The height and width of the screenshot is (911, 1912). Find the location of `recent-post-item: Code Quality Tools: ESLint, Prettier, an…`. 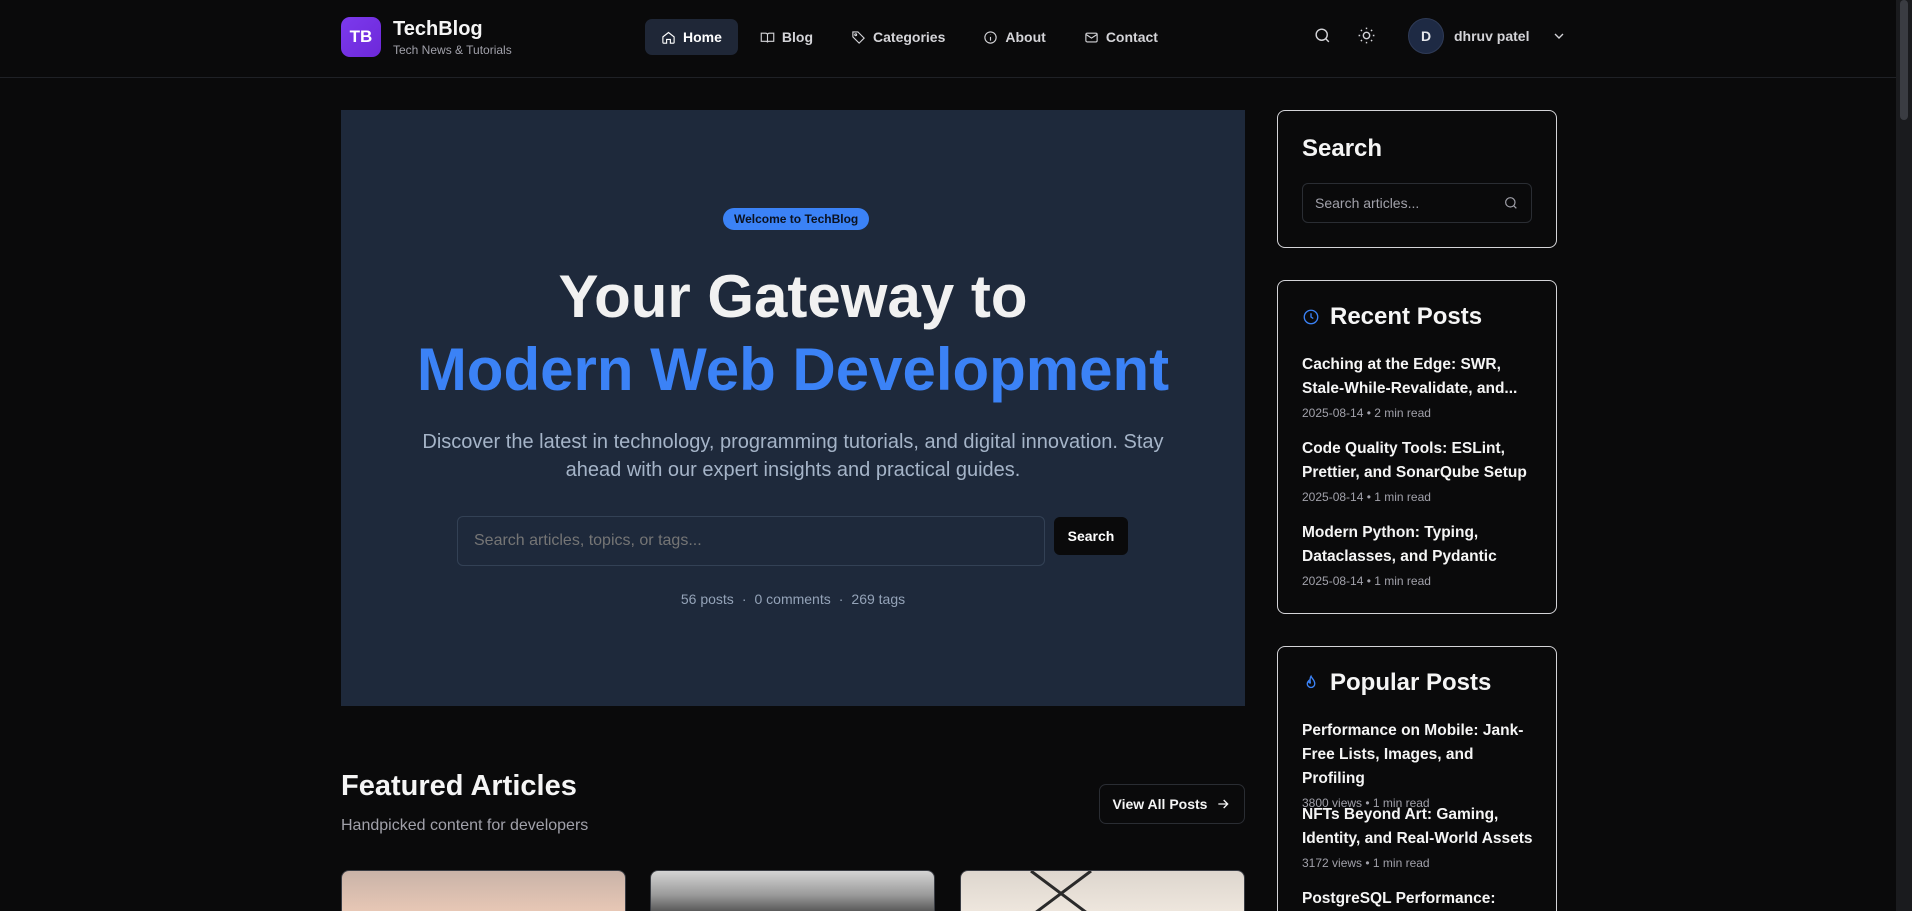

recent-post-item: Code Quality Tools: ESLint, Prettier, an… is located at coordinates (1420, 470).